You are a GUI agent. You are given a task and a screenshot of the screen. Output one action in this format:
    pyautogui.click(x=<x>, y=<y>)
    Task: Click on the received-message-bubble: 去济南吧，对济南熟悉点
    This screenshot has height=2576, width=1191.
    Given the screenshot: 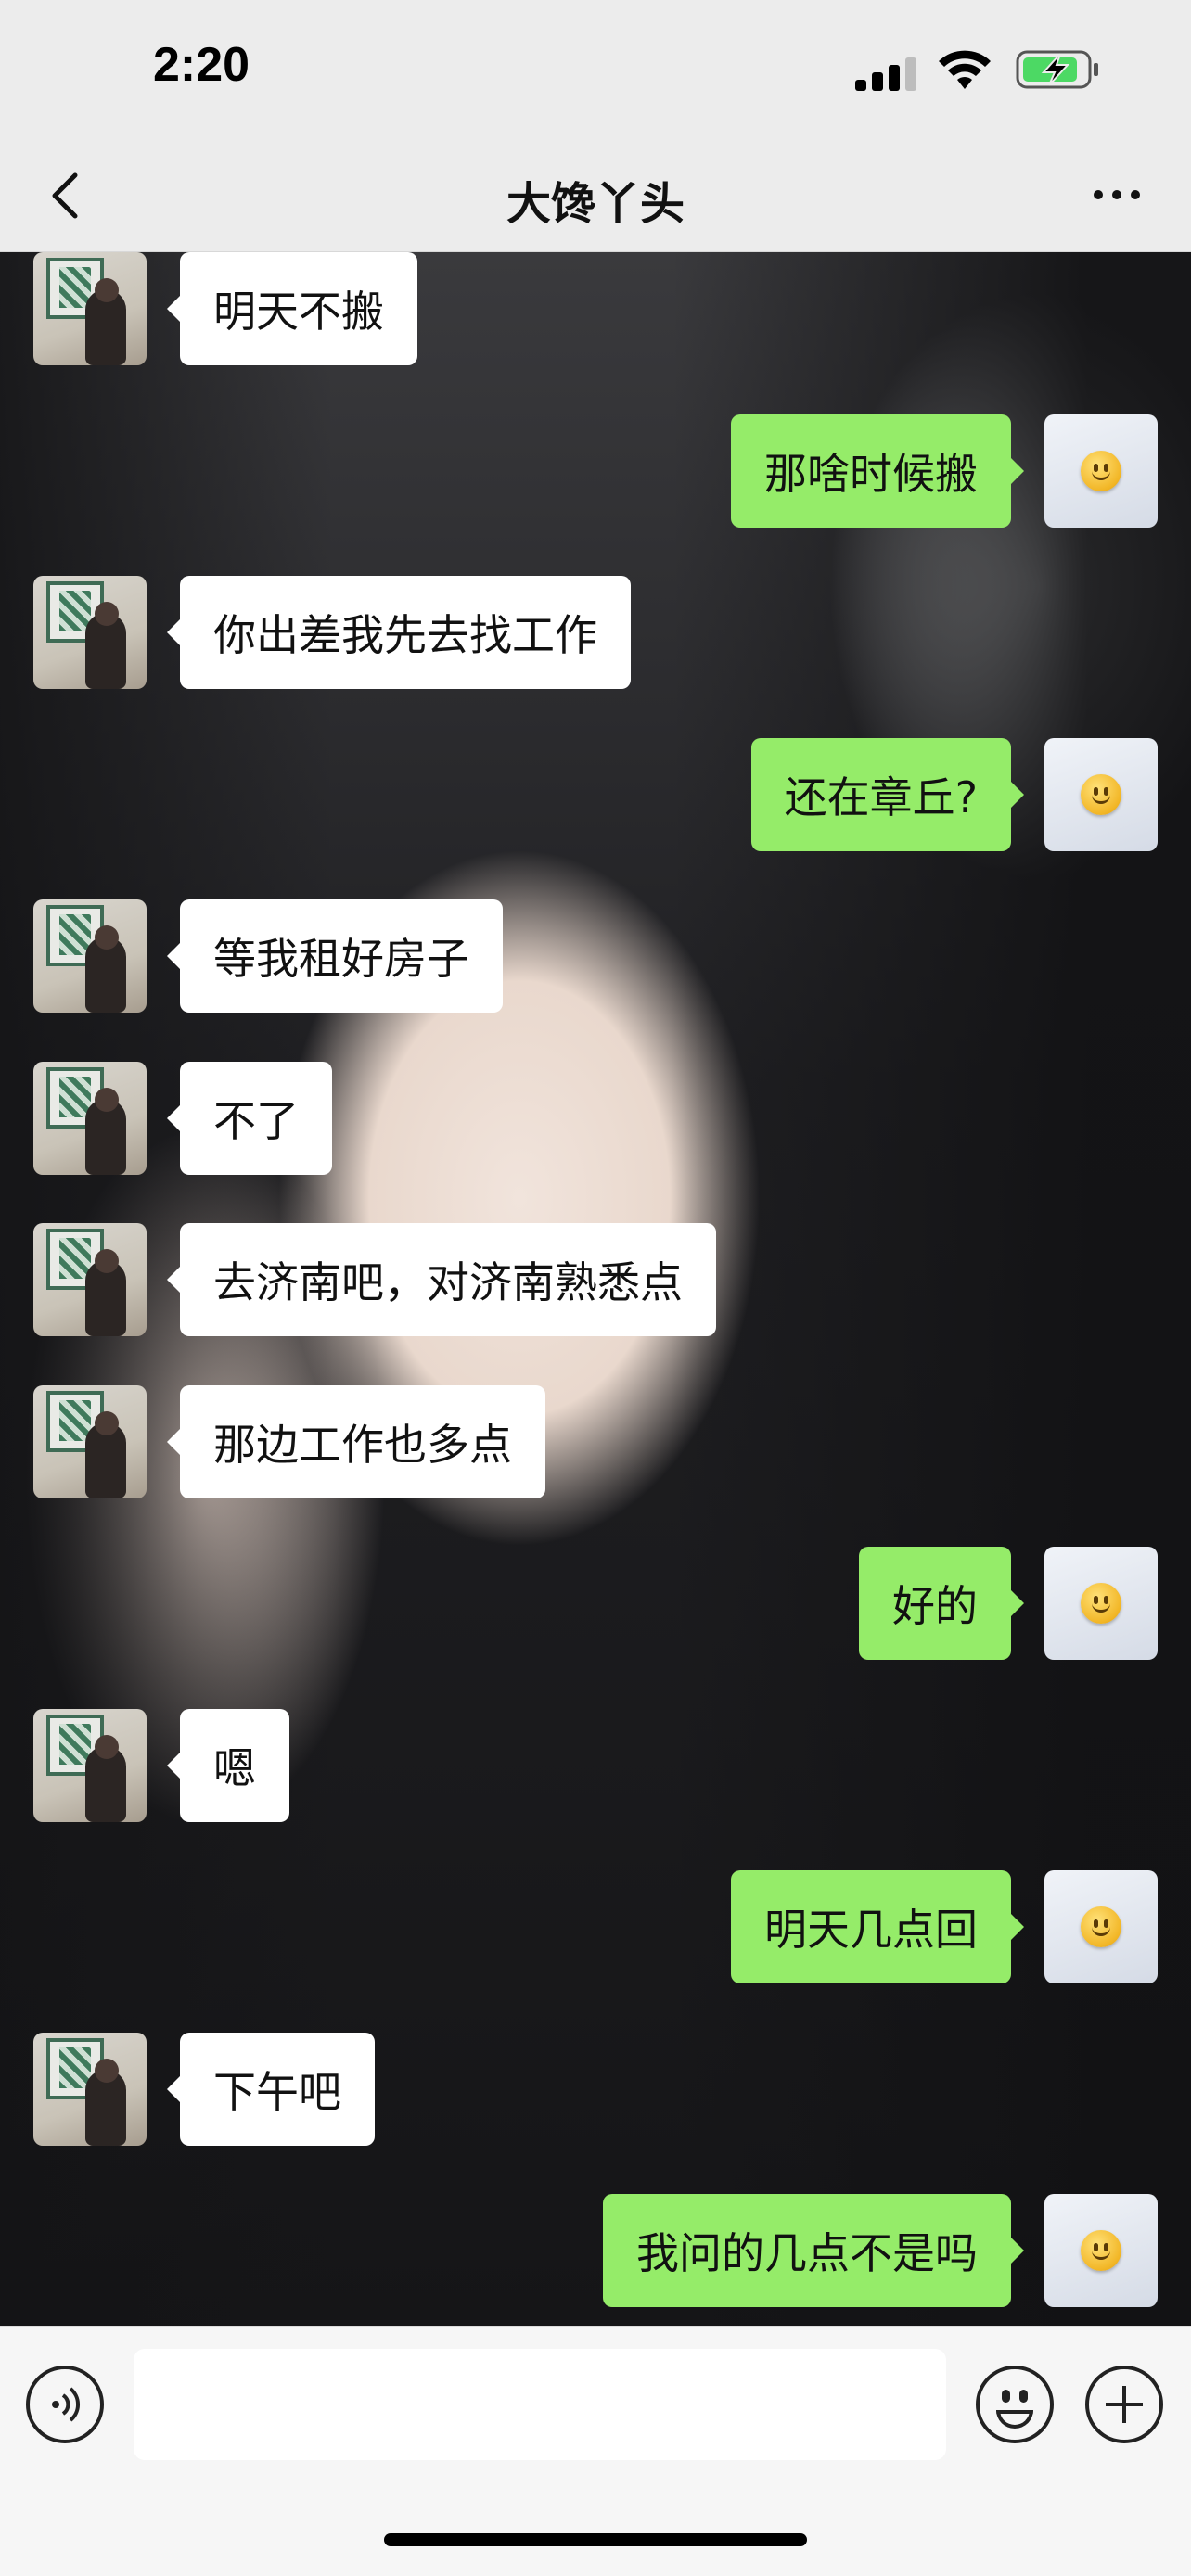 What is the action you would take?
    pyautogui.click(x=441, y=1279)
    